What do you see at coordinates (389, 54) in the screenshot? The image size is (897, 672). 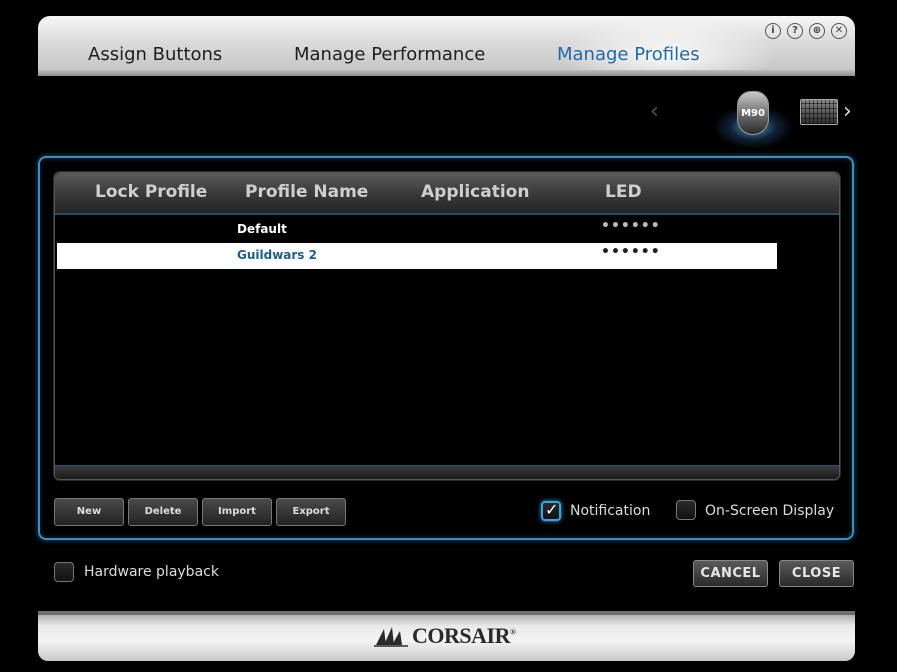 I see `tab-manage-performance: Manage Performance` at bounding box center [389, 54].